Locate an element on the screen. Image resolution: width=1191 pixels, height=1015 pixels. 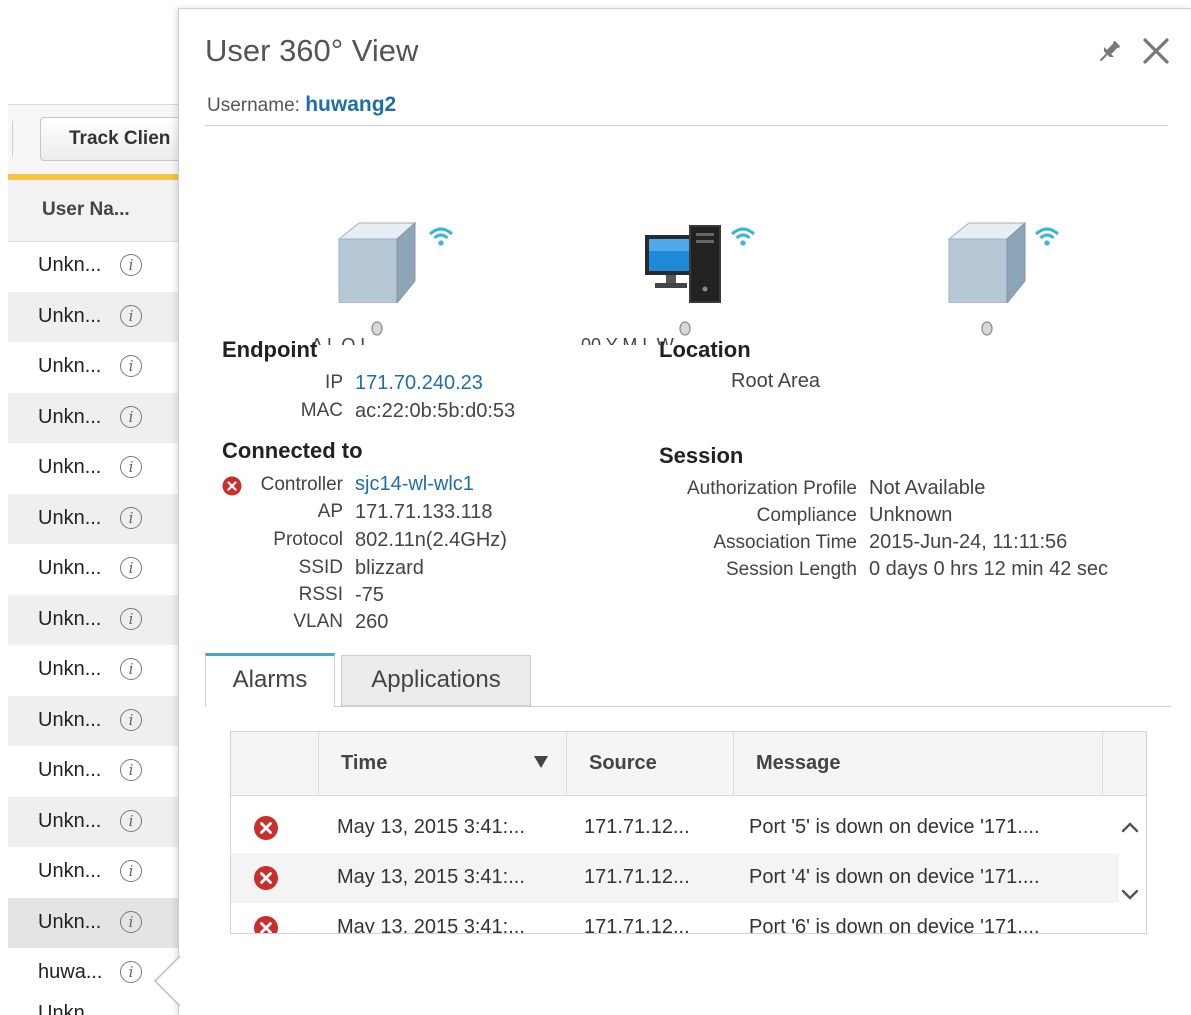
location-title: Location is located at coordinates (705, 349).